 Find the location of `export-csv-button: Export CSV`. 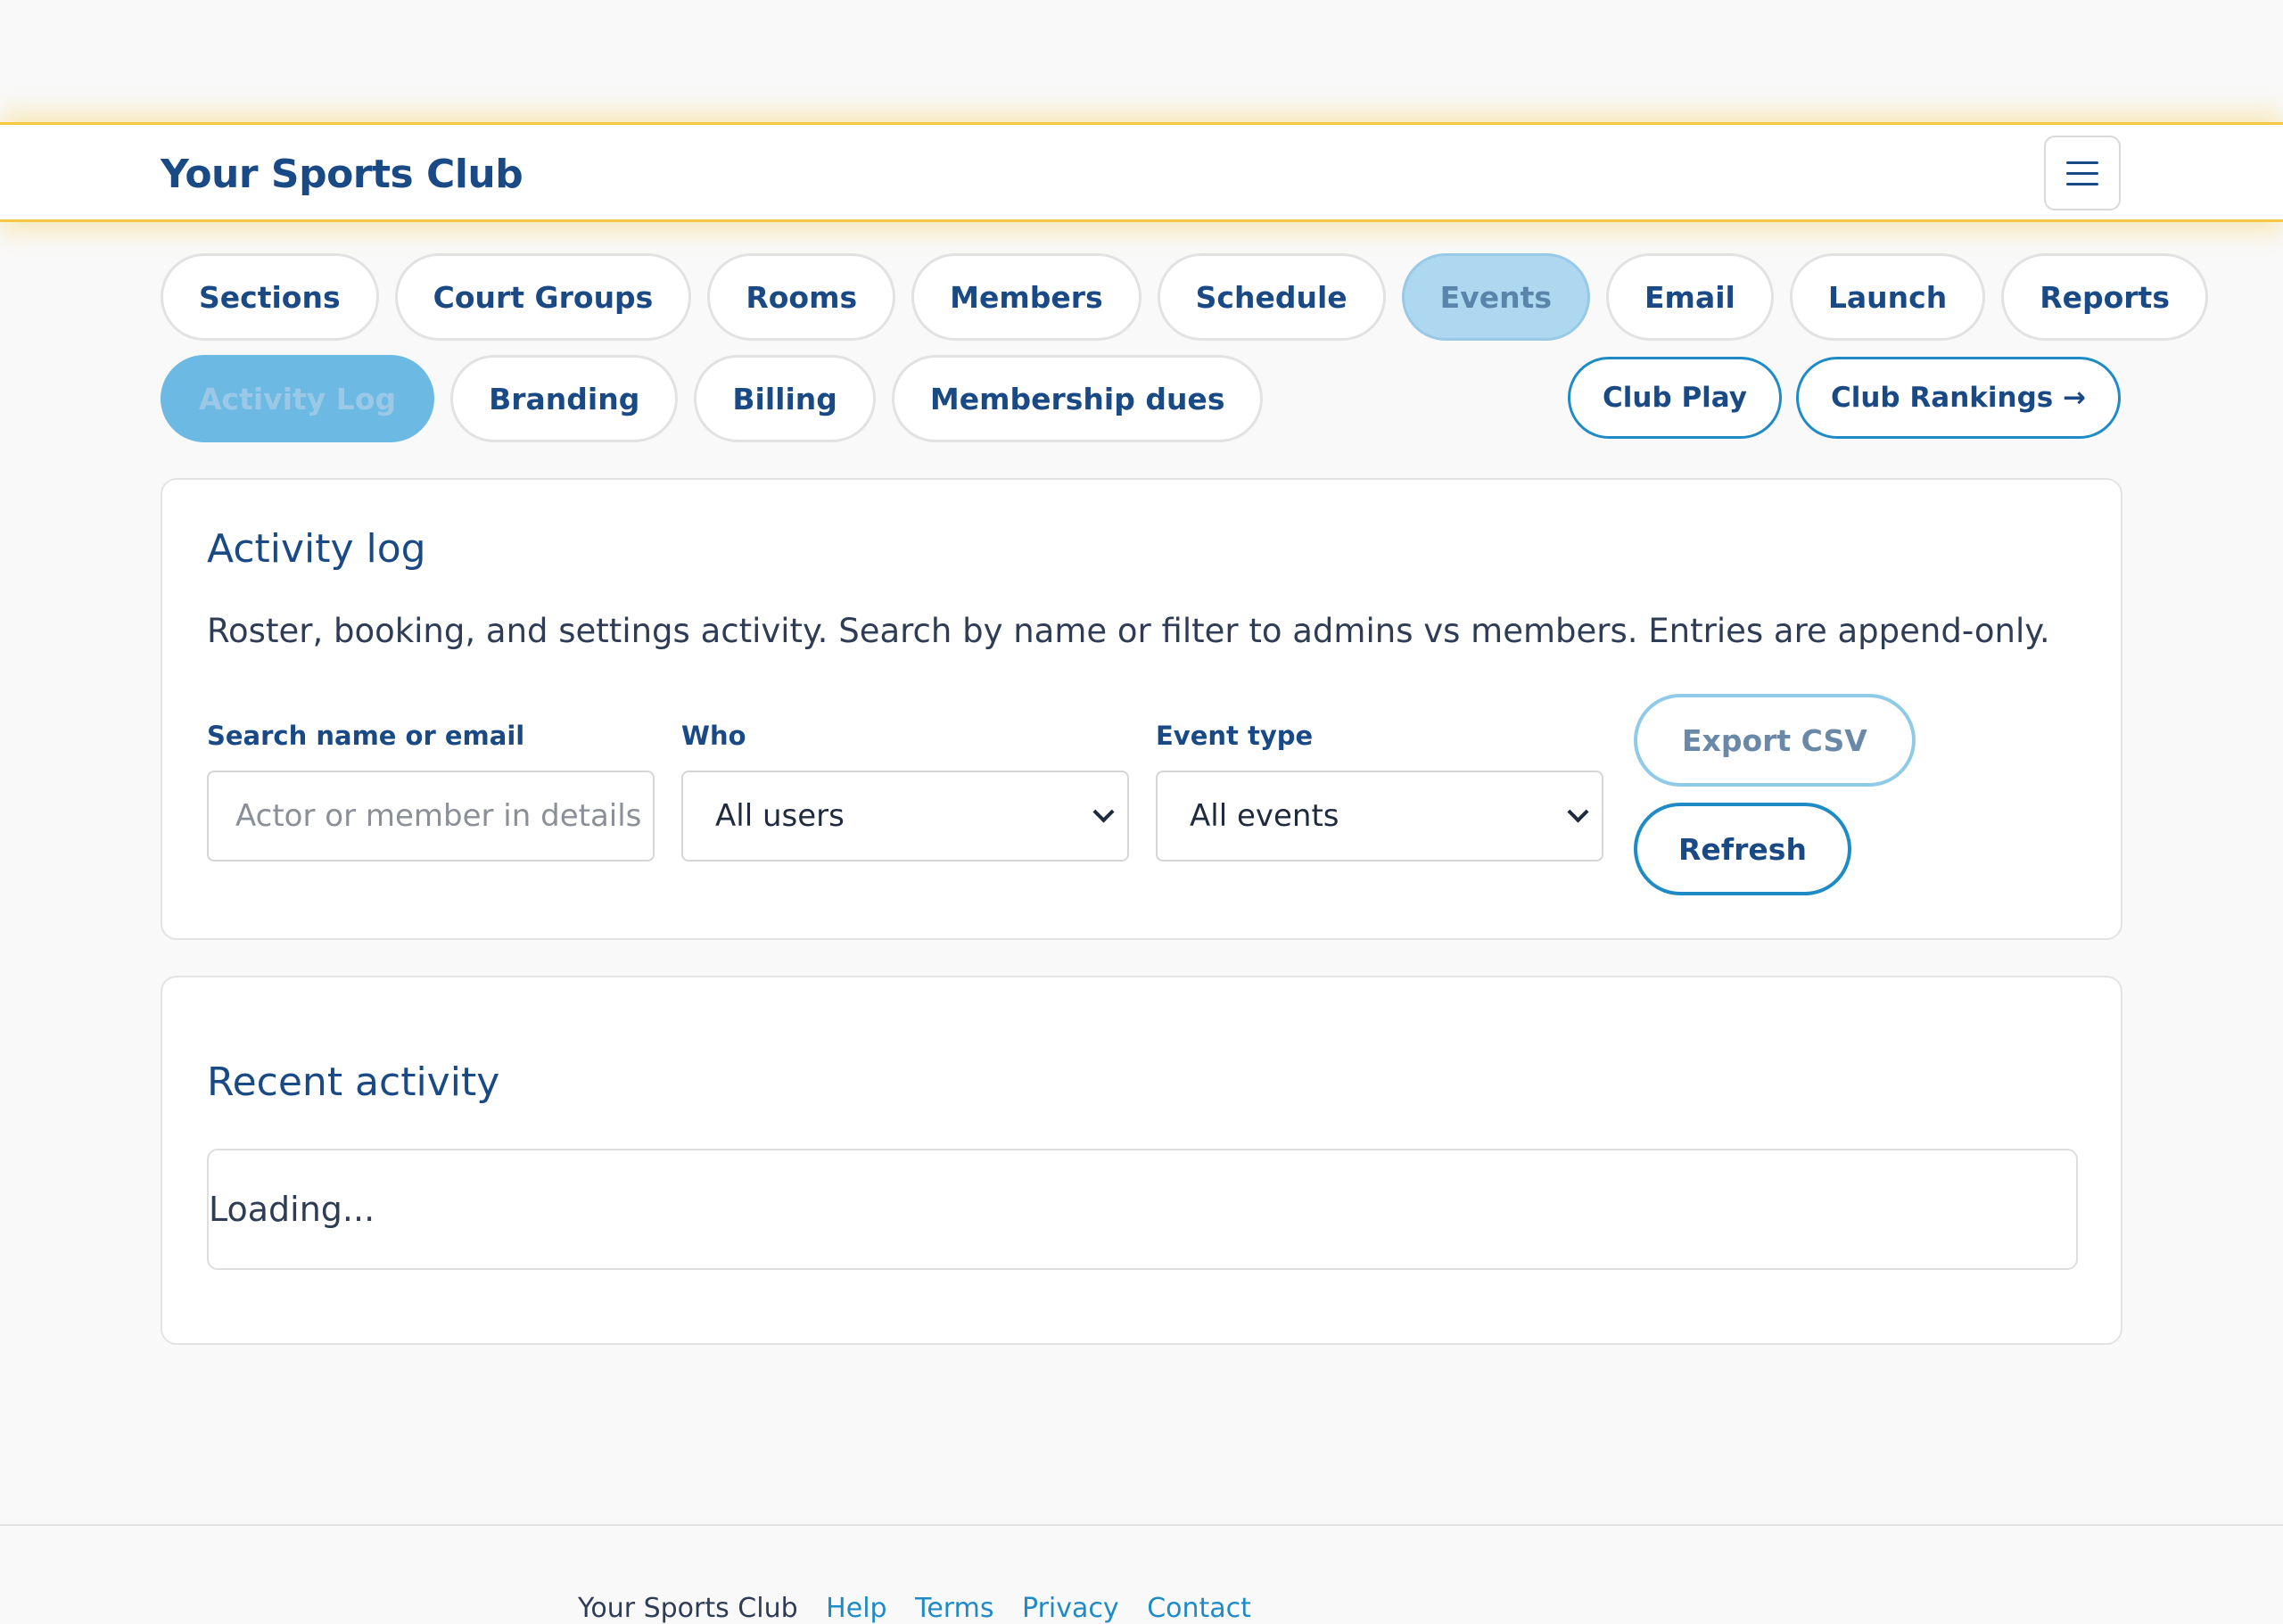

export-csv-button: Export CSV is located at coordinates (1775, 740).